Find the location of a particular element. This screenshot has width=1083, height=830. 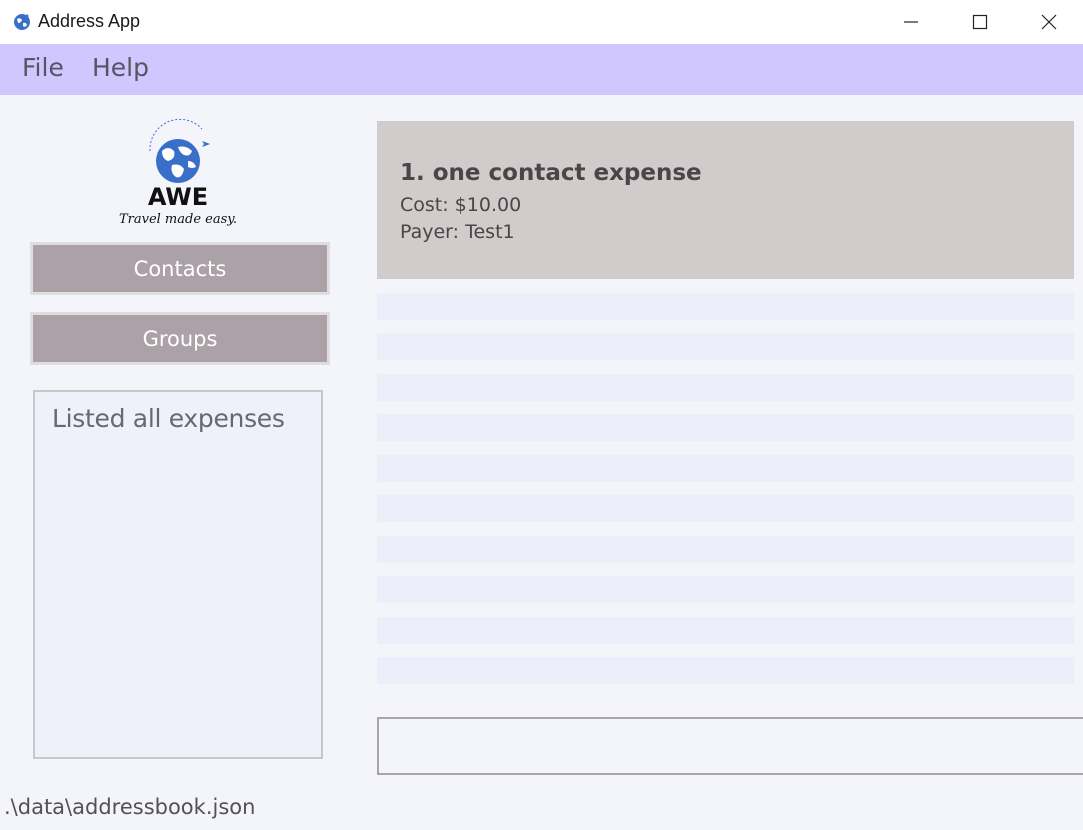

minimize-button is located at coordinates (911, 22).